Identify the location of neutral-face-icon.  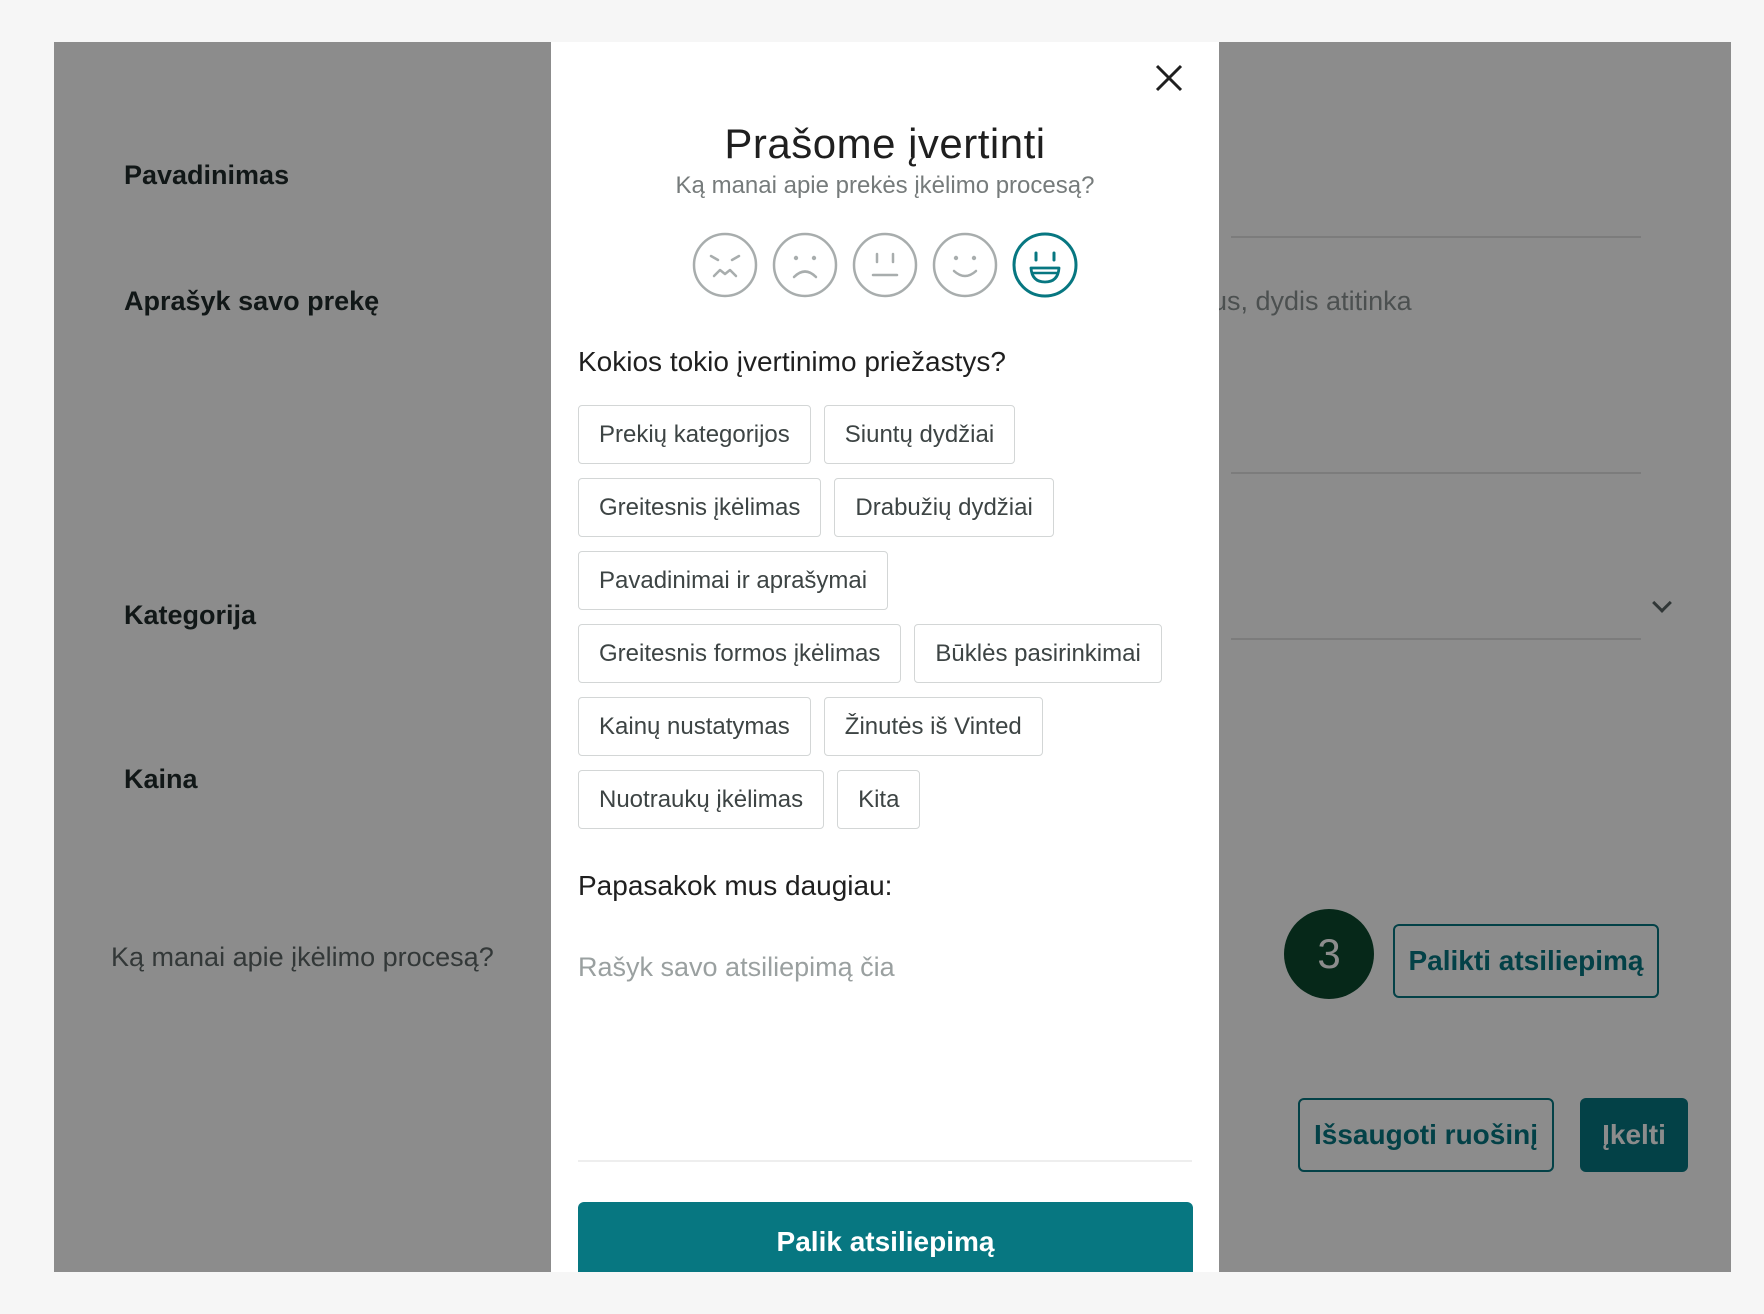
(885, 265).